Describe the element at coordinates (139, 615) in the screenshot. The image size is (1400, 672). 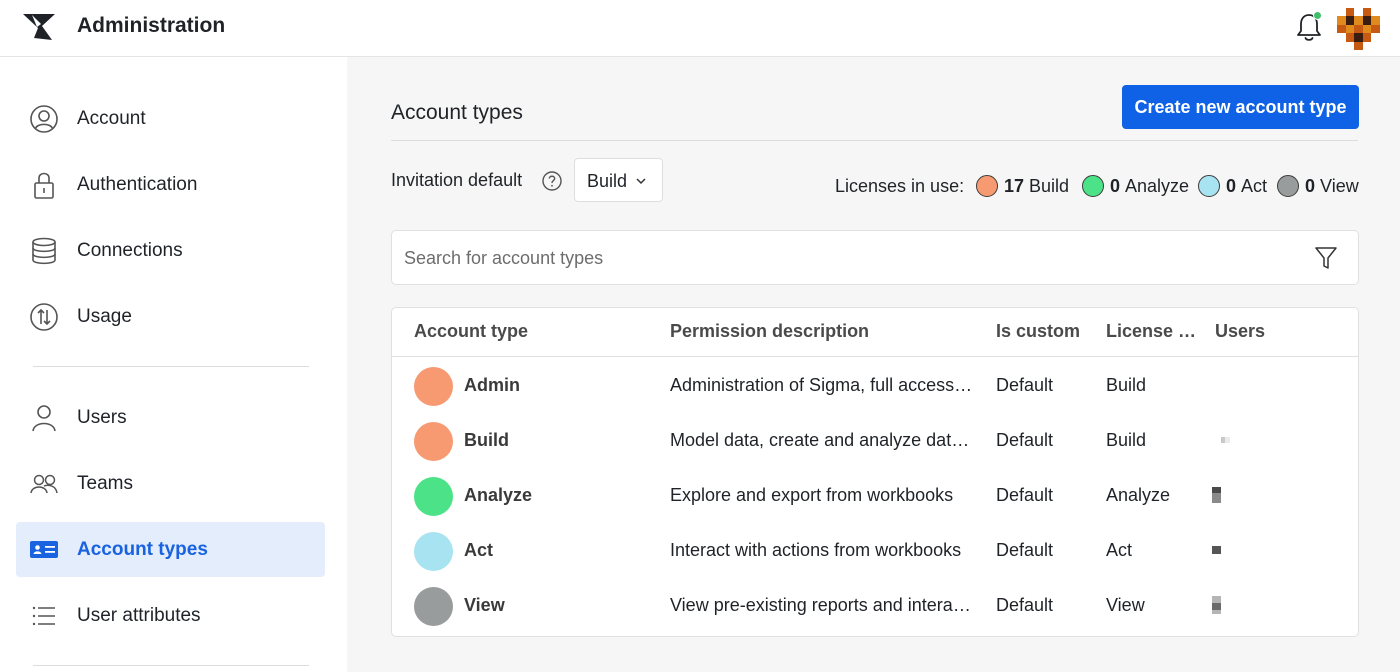
I see `sidebar-item-label: User attributes` at that location.